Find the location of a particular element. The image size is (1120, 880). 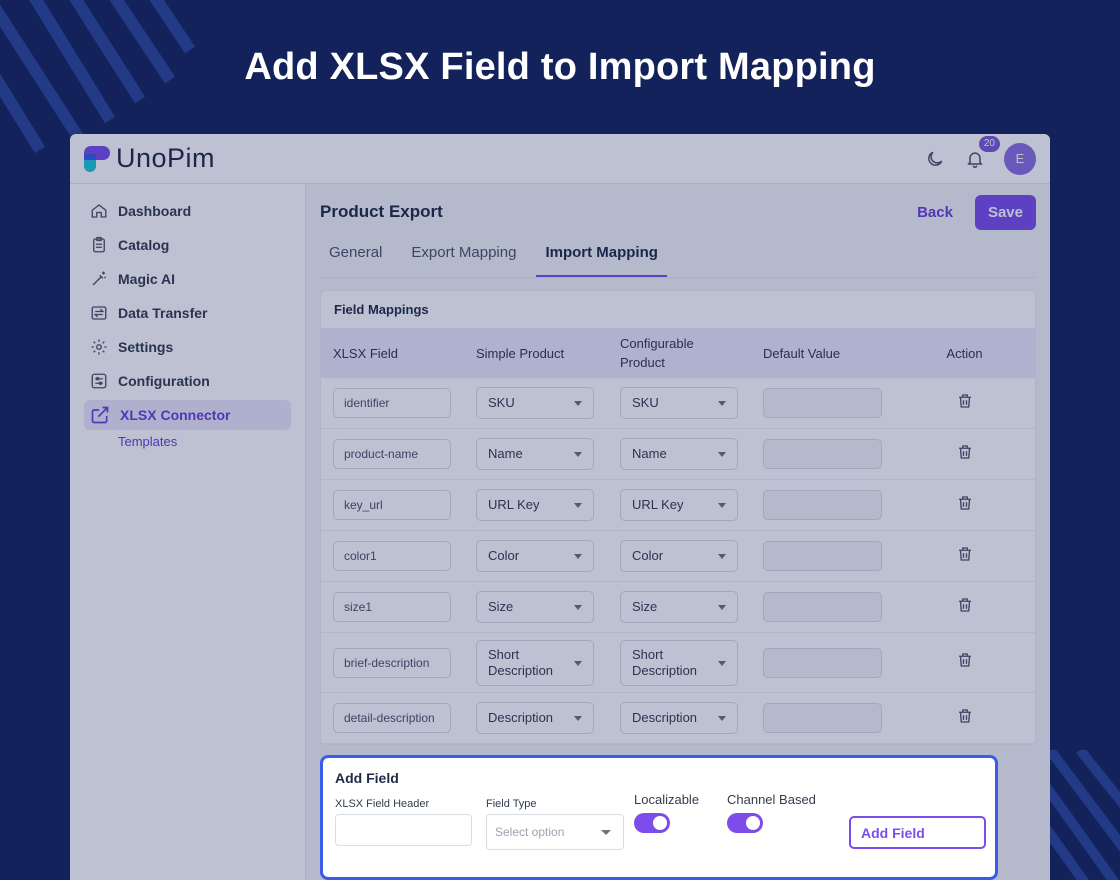

add-field-button: Add Field is located at coordinates (917, 832).